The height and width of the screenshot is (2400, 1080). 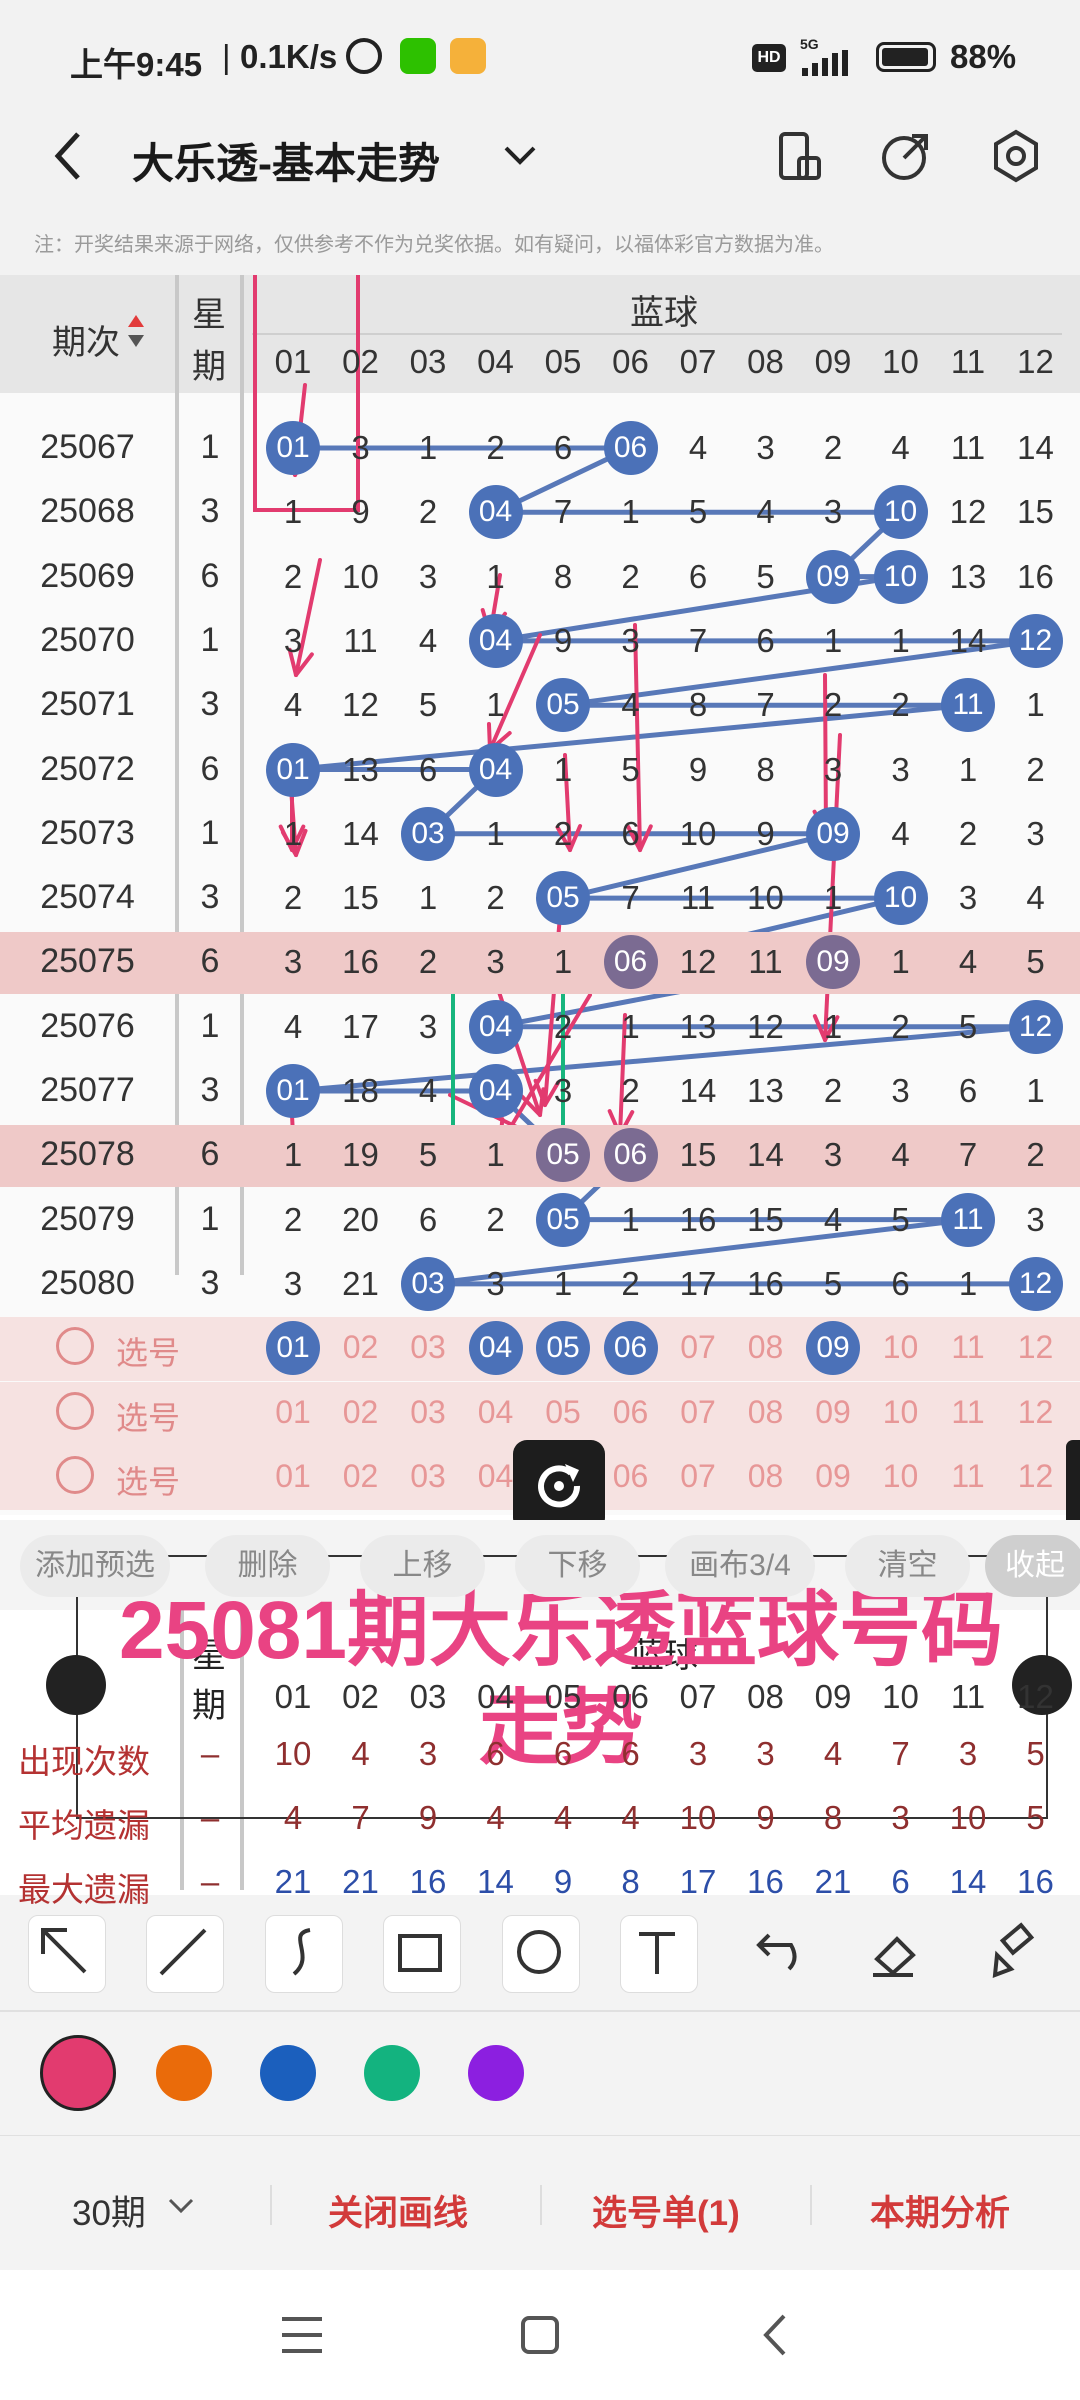 I want to click on curve-tool-button, so click(x=304, y=1954).